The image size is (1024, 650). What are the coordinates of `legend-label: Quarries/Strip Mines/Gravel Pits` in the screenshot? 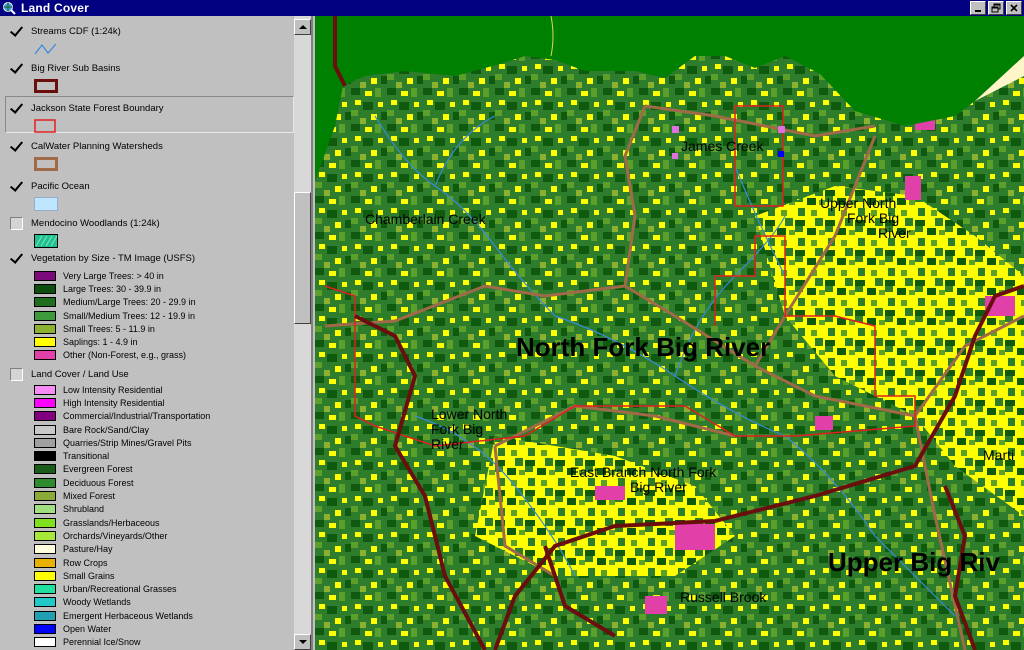 It's located at (127, 442).